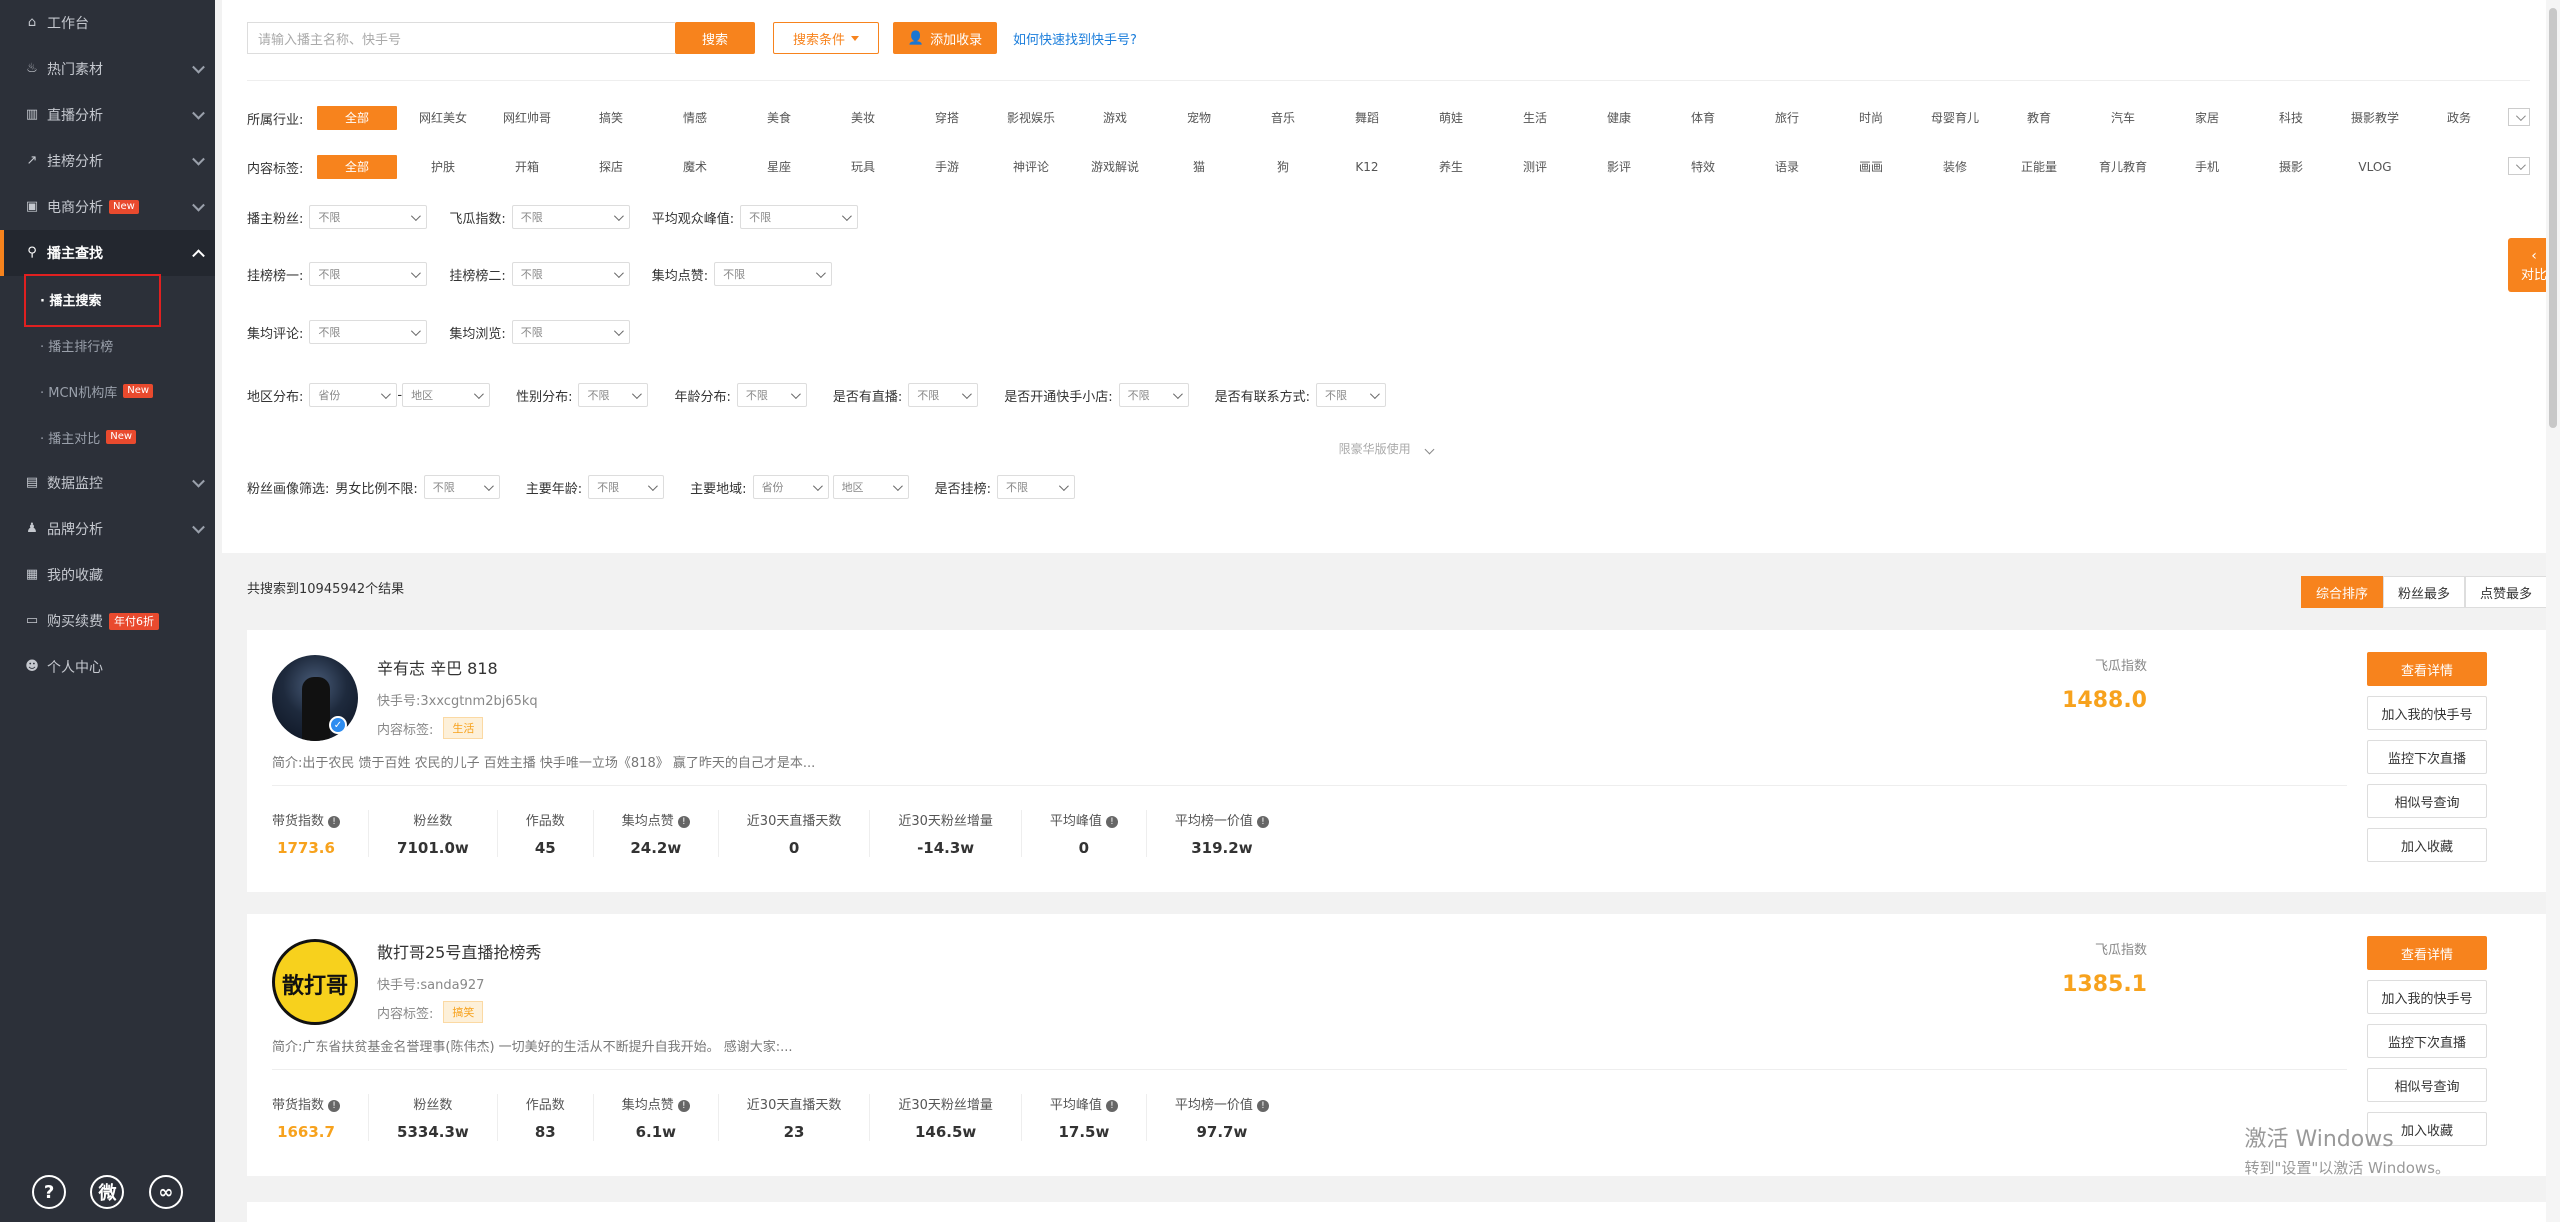 The image size is (2560, 1222). Describe the element at coordinates (695, 167) in the screenshot. I see `content-chip: 魔术` at that location.